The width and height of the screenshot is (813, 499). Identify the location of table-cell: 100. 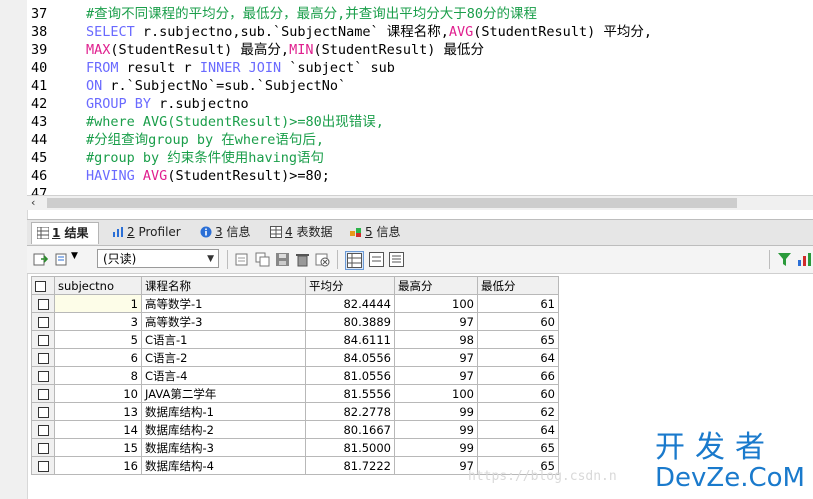
(436, 303).